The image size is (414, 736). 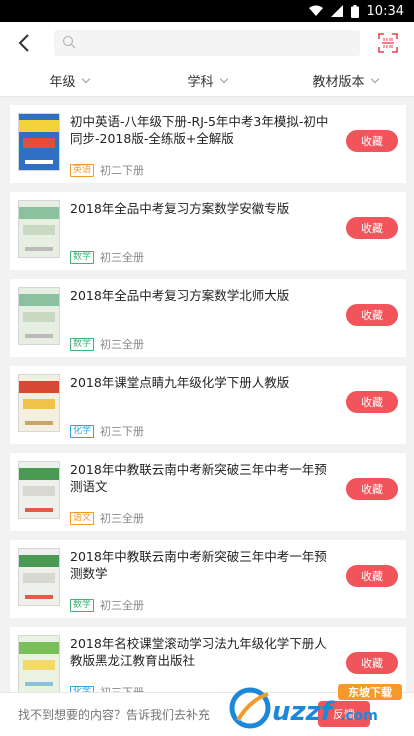 I want to click on search-input, so click(x=218, y=43).